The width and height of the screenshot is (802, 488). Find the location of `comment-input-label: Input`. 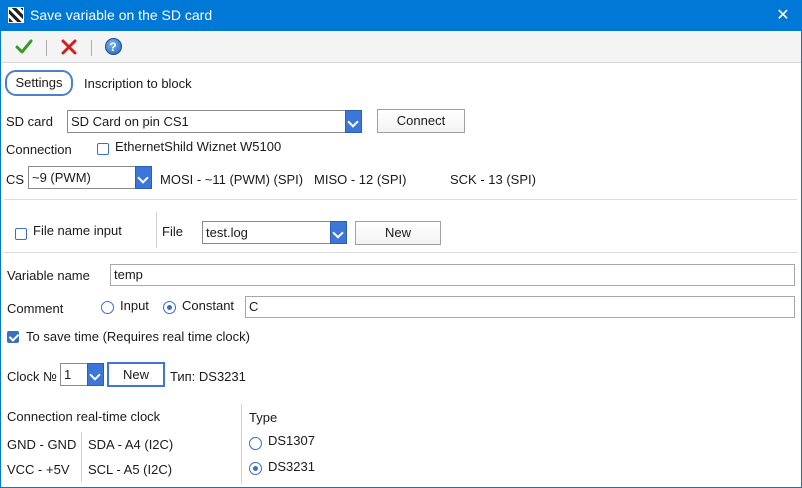

comment-input-label: Input is located at coordinates (134, 305).